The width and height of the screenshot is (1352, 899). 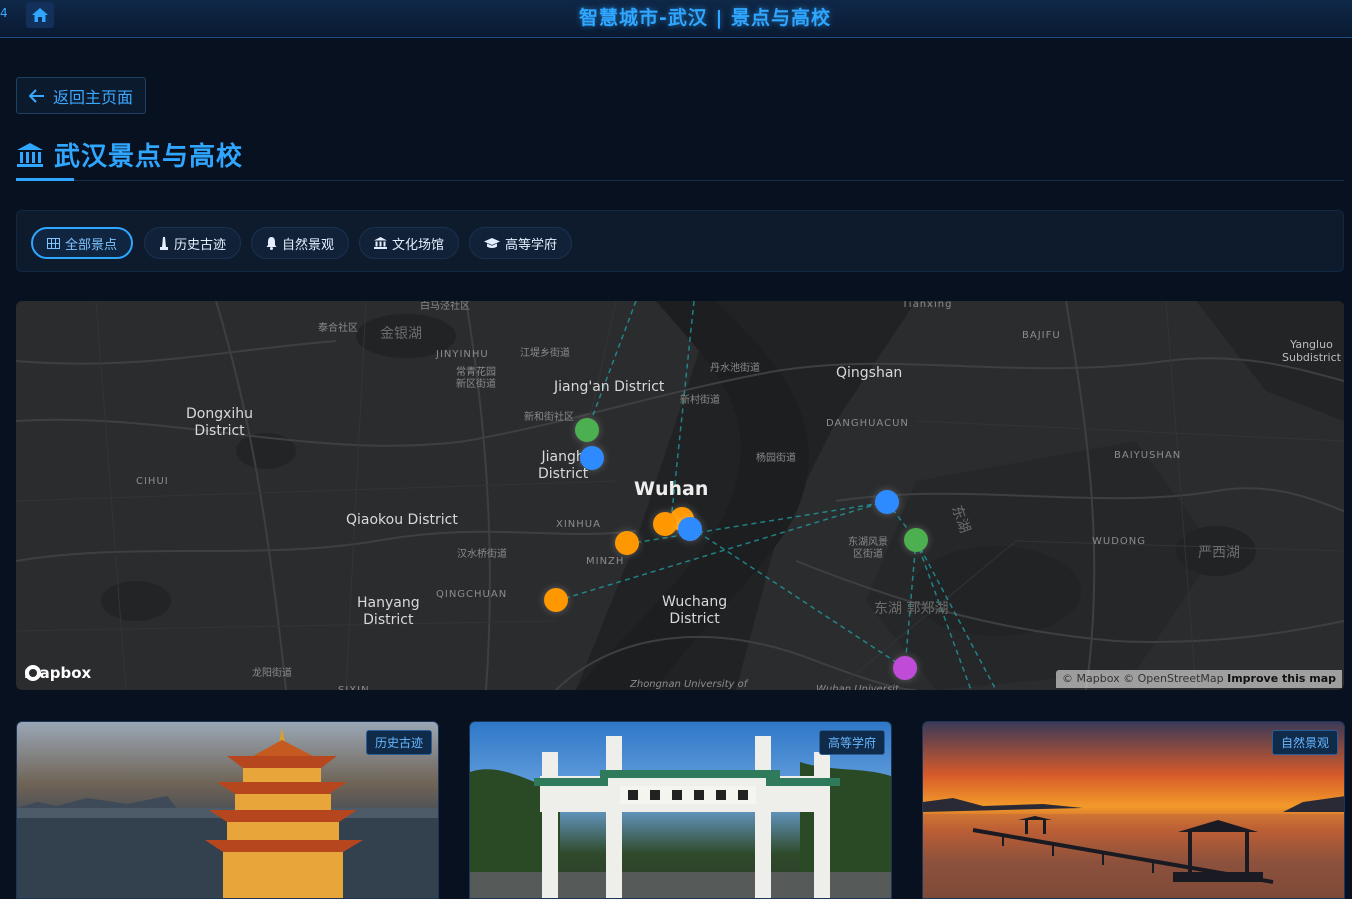 I want to click on map-label-wuhan-university: Wuhan Universit, so click(x=857, y=687).